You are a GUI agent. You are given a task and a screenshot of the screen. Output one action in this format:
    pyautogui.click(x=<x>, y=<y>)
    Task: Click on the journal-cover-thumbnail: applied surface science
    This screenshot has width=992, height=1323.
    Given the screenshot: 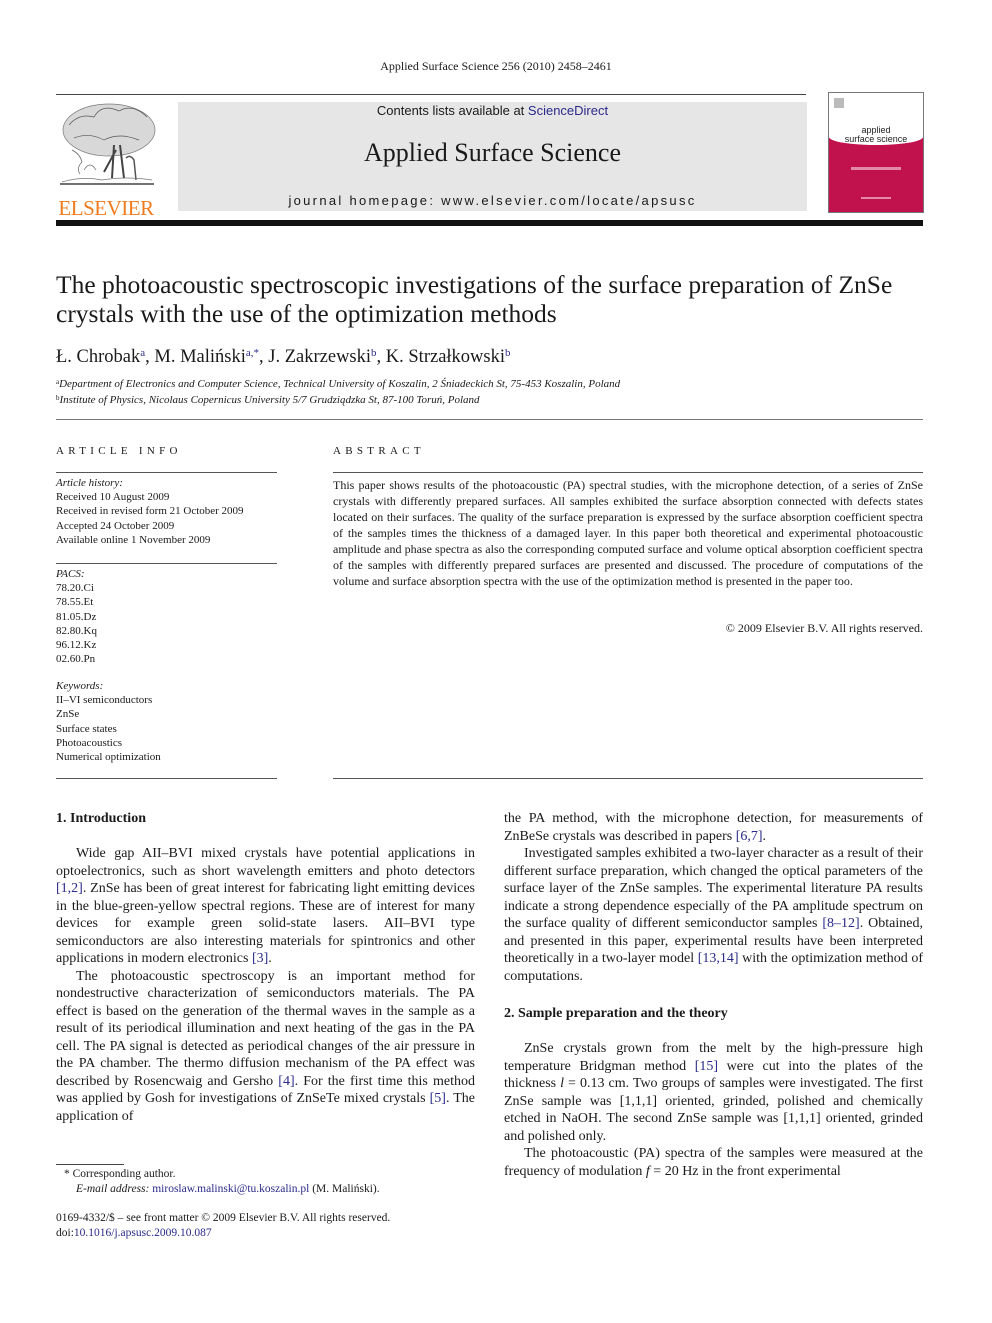 What is the action you would take?
    pyautogui.click(x=876, y=152)
    